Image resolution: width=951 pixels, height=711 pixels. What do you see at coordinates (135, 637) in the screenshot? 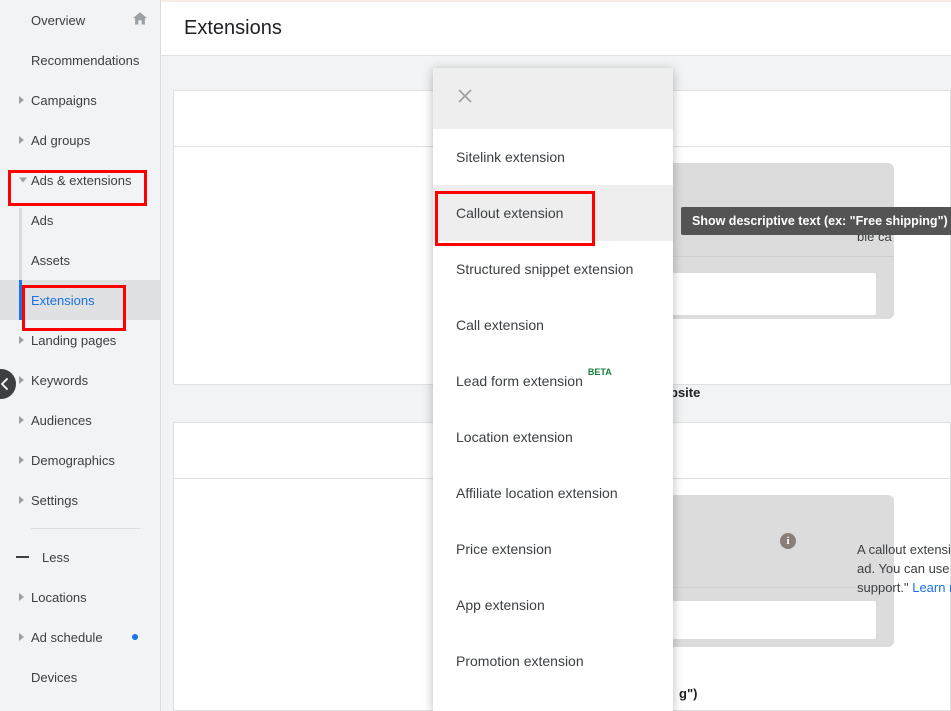
I see `notification-dot-icon` at bounding box center [135, 637].